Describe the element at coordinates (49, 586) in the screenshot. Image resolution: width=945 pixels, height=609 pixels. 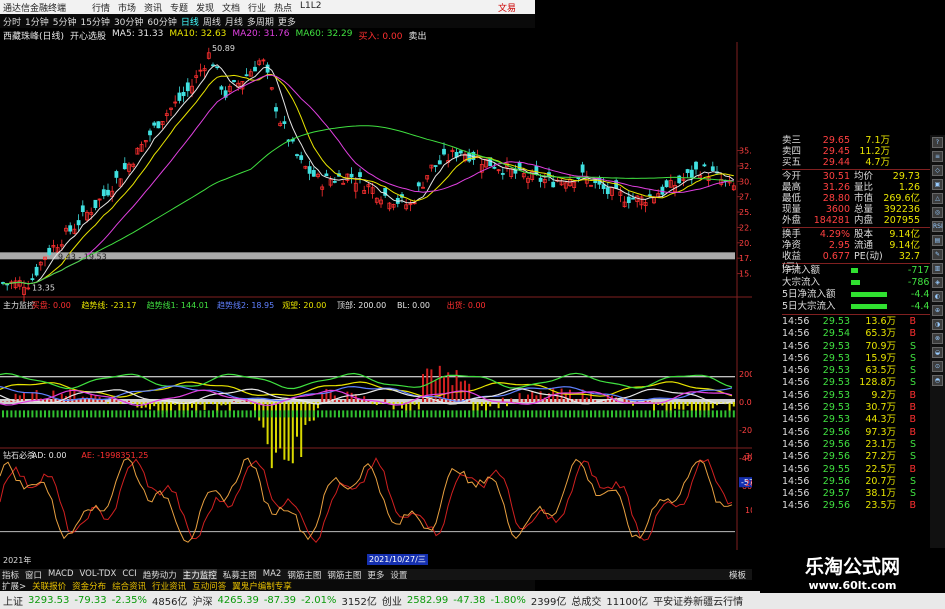
I see `link-item: 关联报价` at that location.